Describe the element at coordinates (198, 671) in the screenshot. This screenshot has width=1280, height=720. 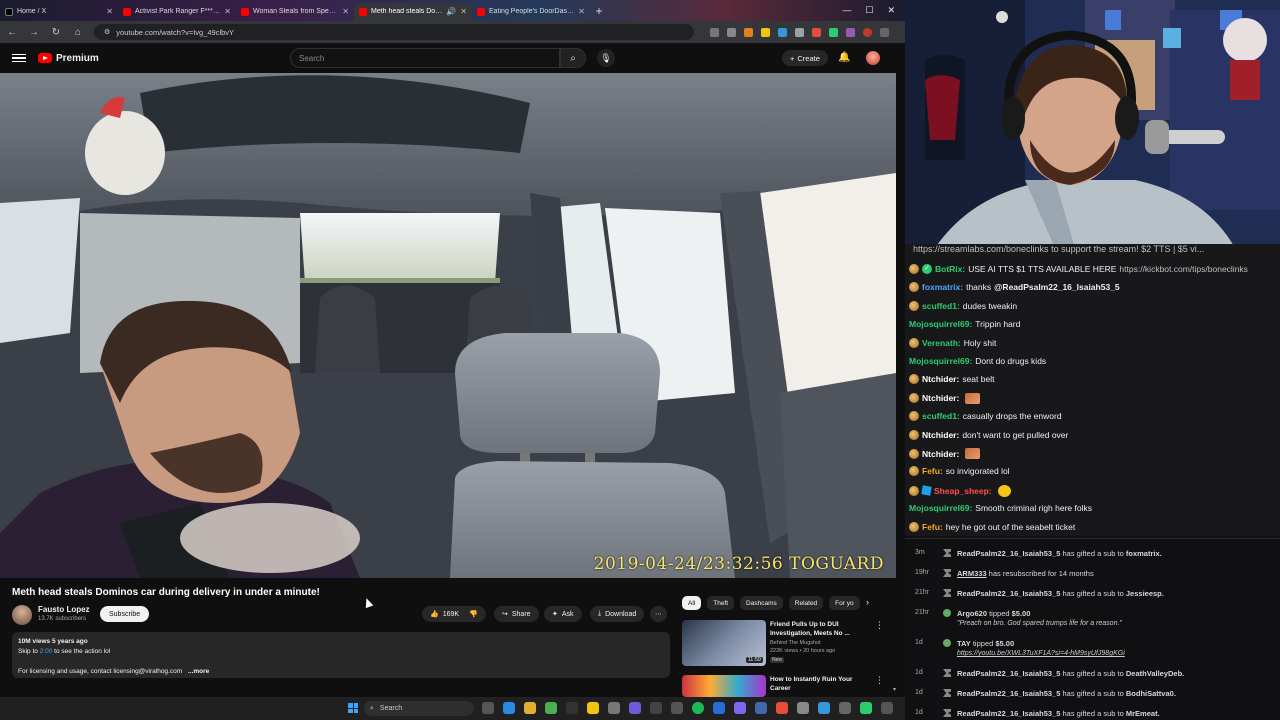
I see `show-more-link: ...more` at that location.